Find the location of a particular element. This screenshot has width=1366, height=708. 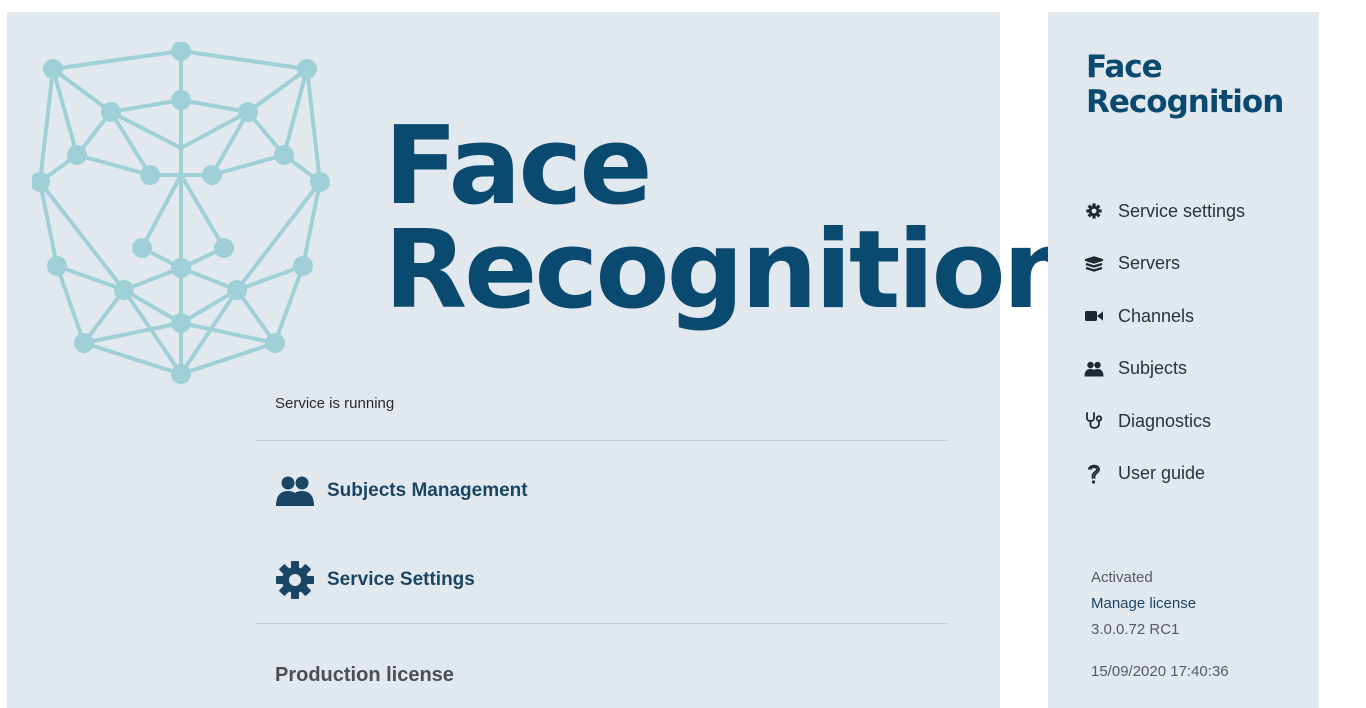

license-info: Activated Manage license 3.0.0.72 RC1 is located at coordinates (1143, 604).